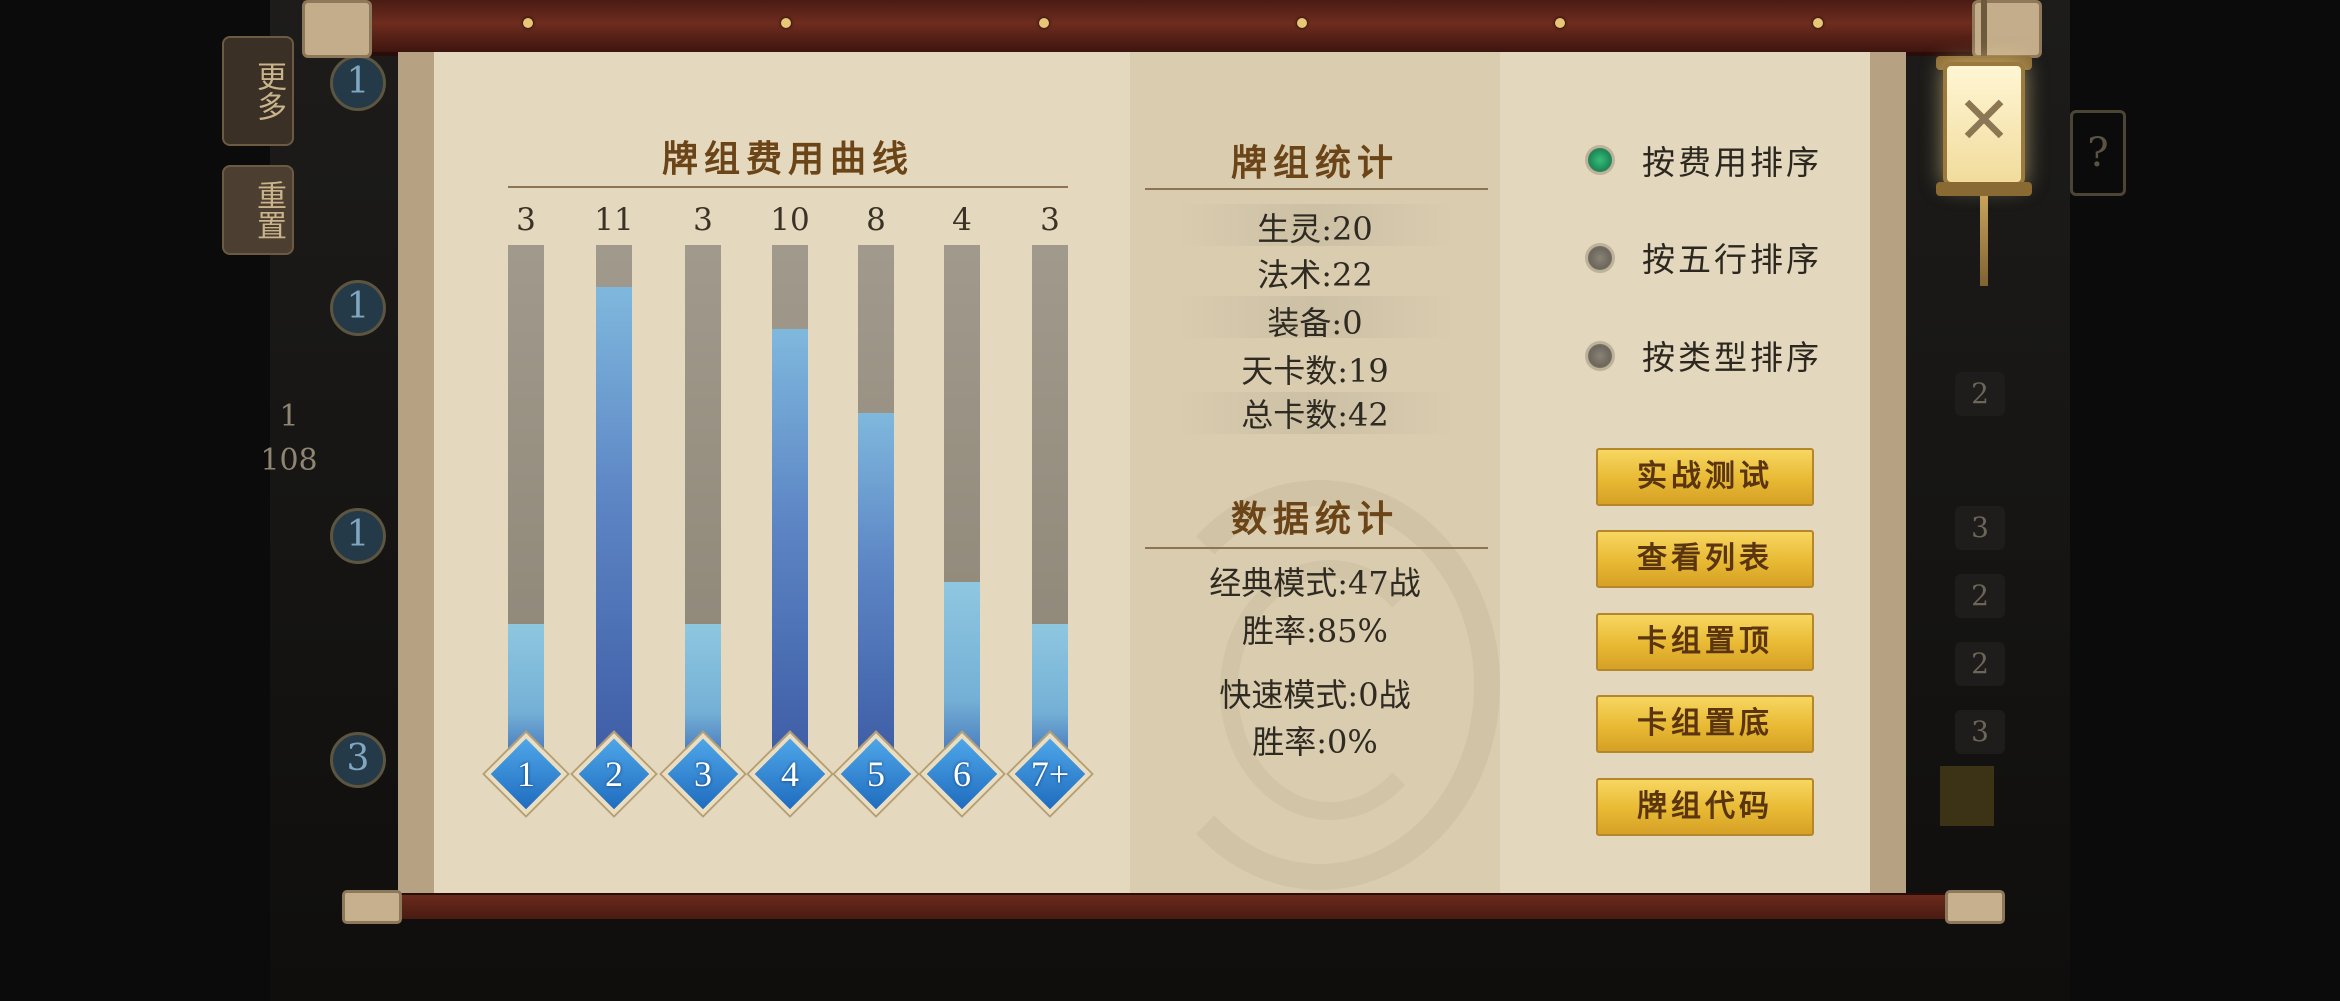 The height and width of the screenshot is (1001, 2340). Describe the element at coordinates (962, 774) in the screenshot. I see `cost-category-label: 6` at that location.